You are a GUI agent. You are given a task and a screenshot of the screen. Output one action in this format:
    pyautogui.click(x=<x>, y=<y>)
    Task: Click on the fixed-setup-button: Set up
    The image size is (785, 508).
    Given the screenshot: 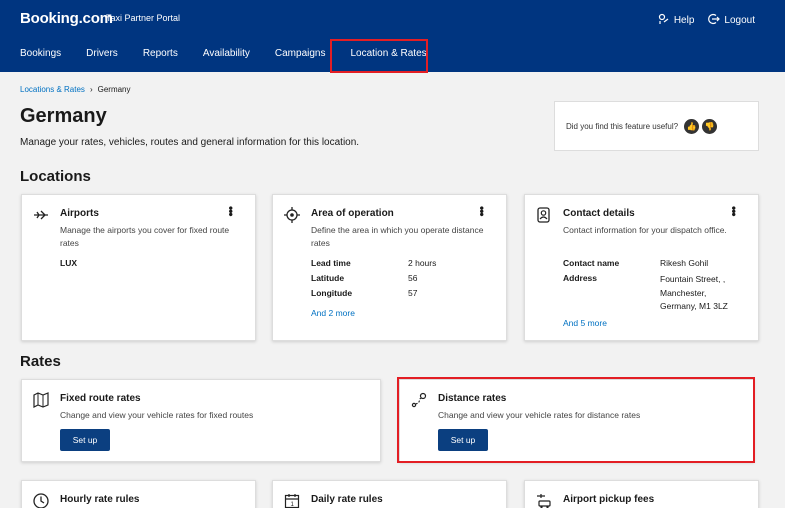 What is the action you would take?
    pyautogui.click(x=85, y=440)
    